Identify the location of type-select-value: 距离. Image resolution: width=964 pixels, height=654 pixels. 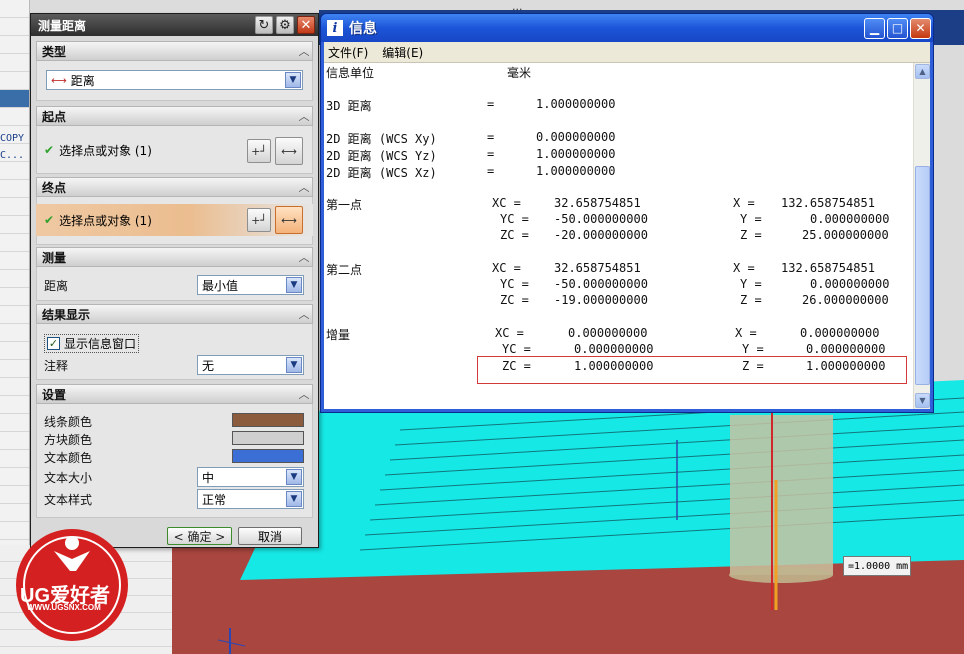
(82, 80).